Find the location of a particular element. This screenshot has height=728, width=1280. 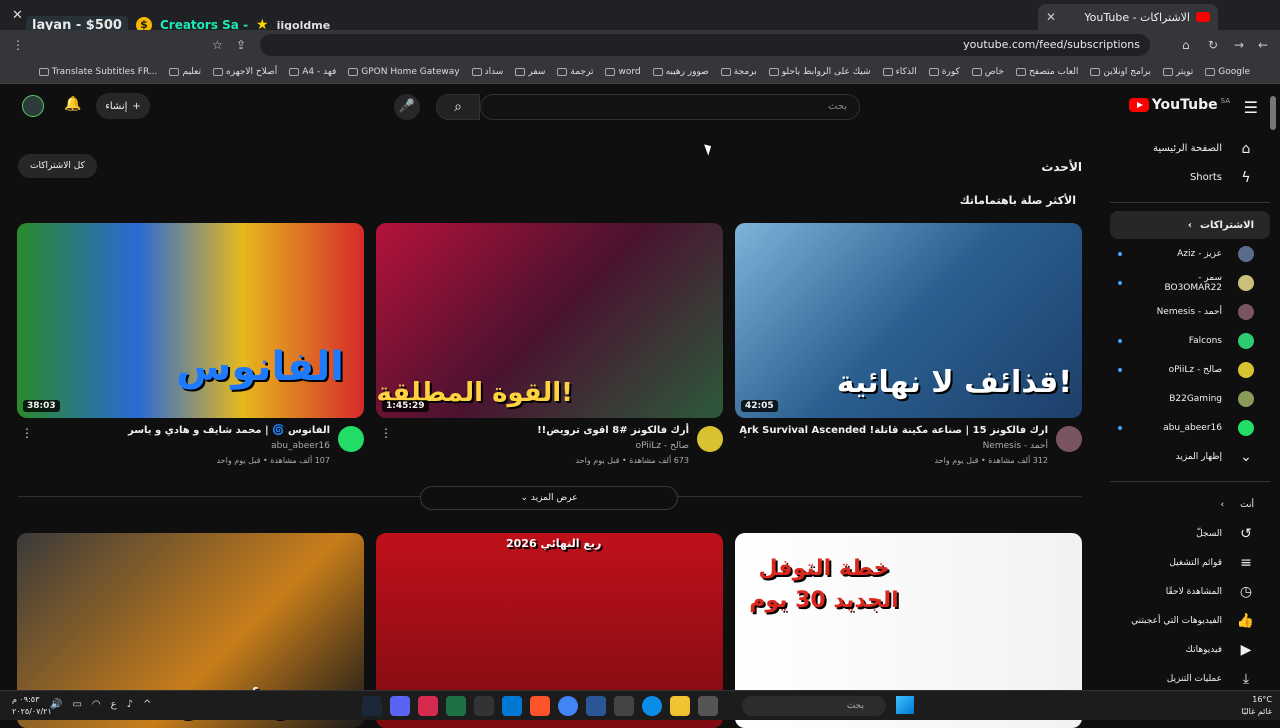

share-icon: ⇪ is located at coordinates (241, 45).